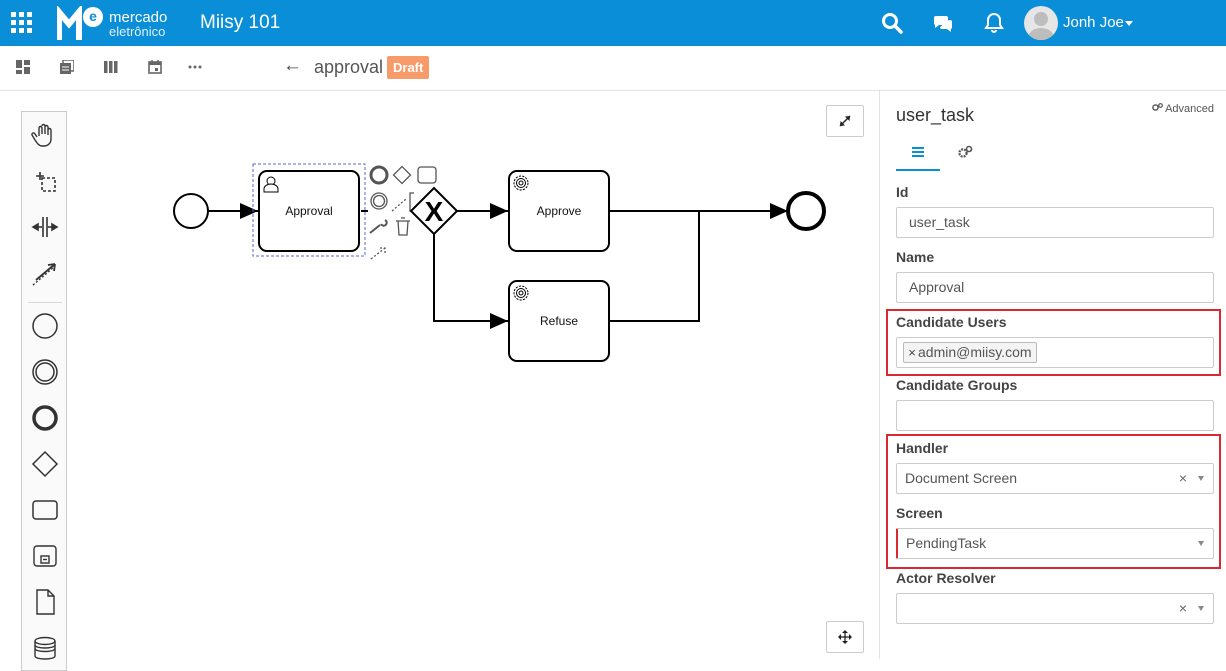 Image resolution: width=1226 pixels, height=671 pixels. What do you see at coordinates (1055, 415) in the screenshot?
I see `candidate-groups-field` at bounding box center [1055, 415].